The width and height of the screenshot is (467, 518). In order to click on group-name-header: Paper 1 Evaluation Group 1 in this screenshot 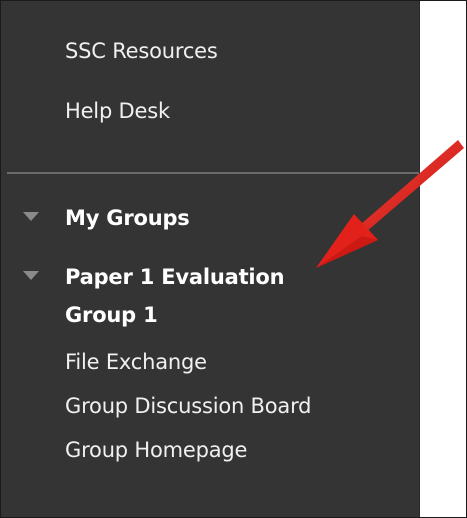, I will do `click(205, 296)`.